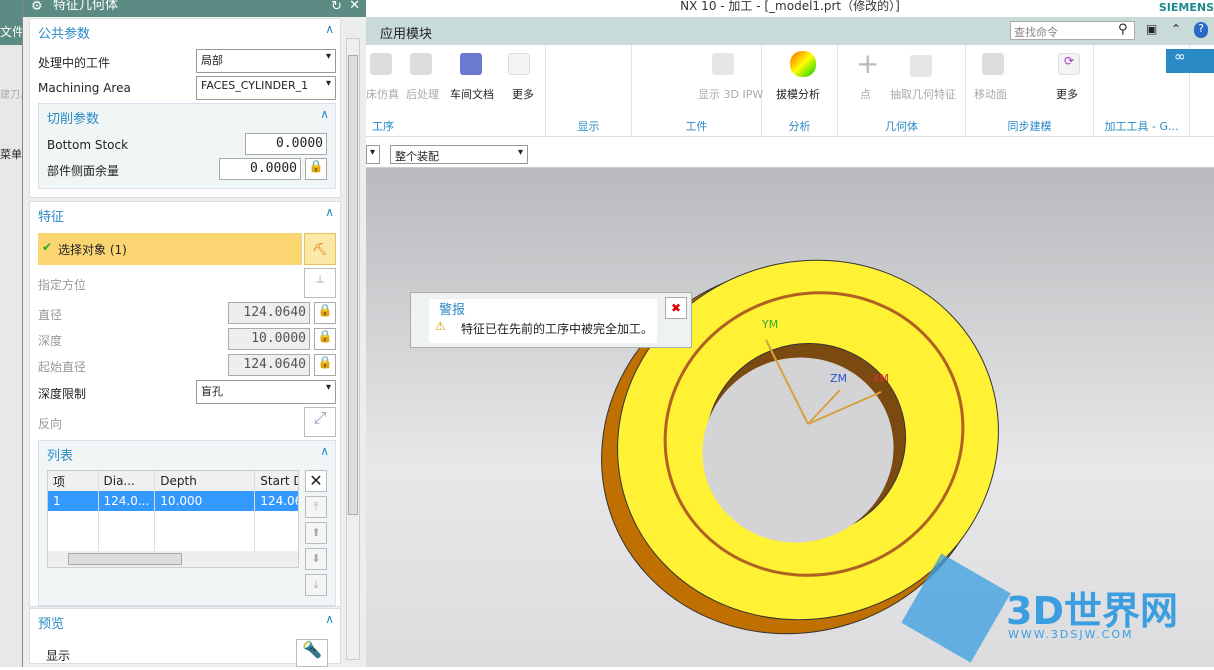  Describe the element at coordinates (1201, 30) in the screenshot. I see `help-icon: ?` at that location.